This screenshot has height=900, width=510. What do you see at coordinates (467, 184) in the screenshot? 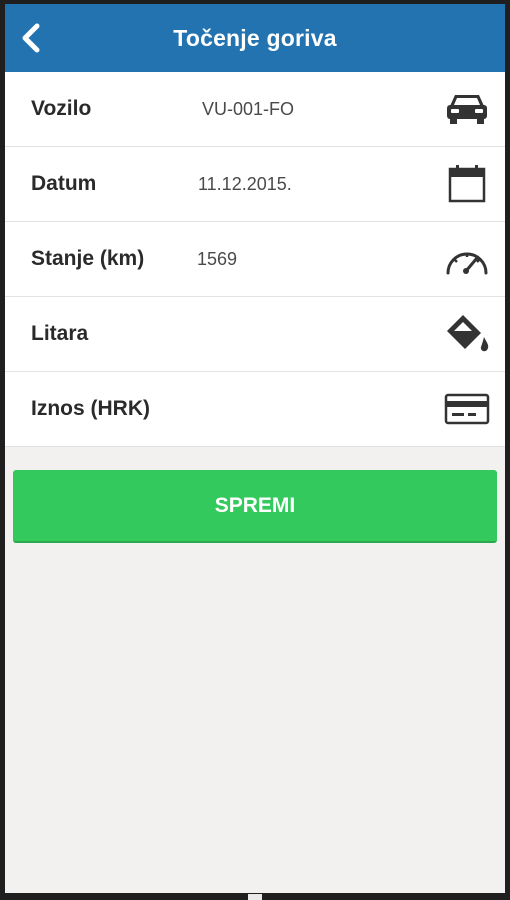
I see `calendar-icon` at bounding box center [467, 184].